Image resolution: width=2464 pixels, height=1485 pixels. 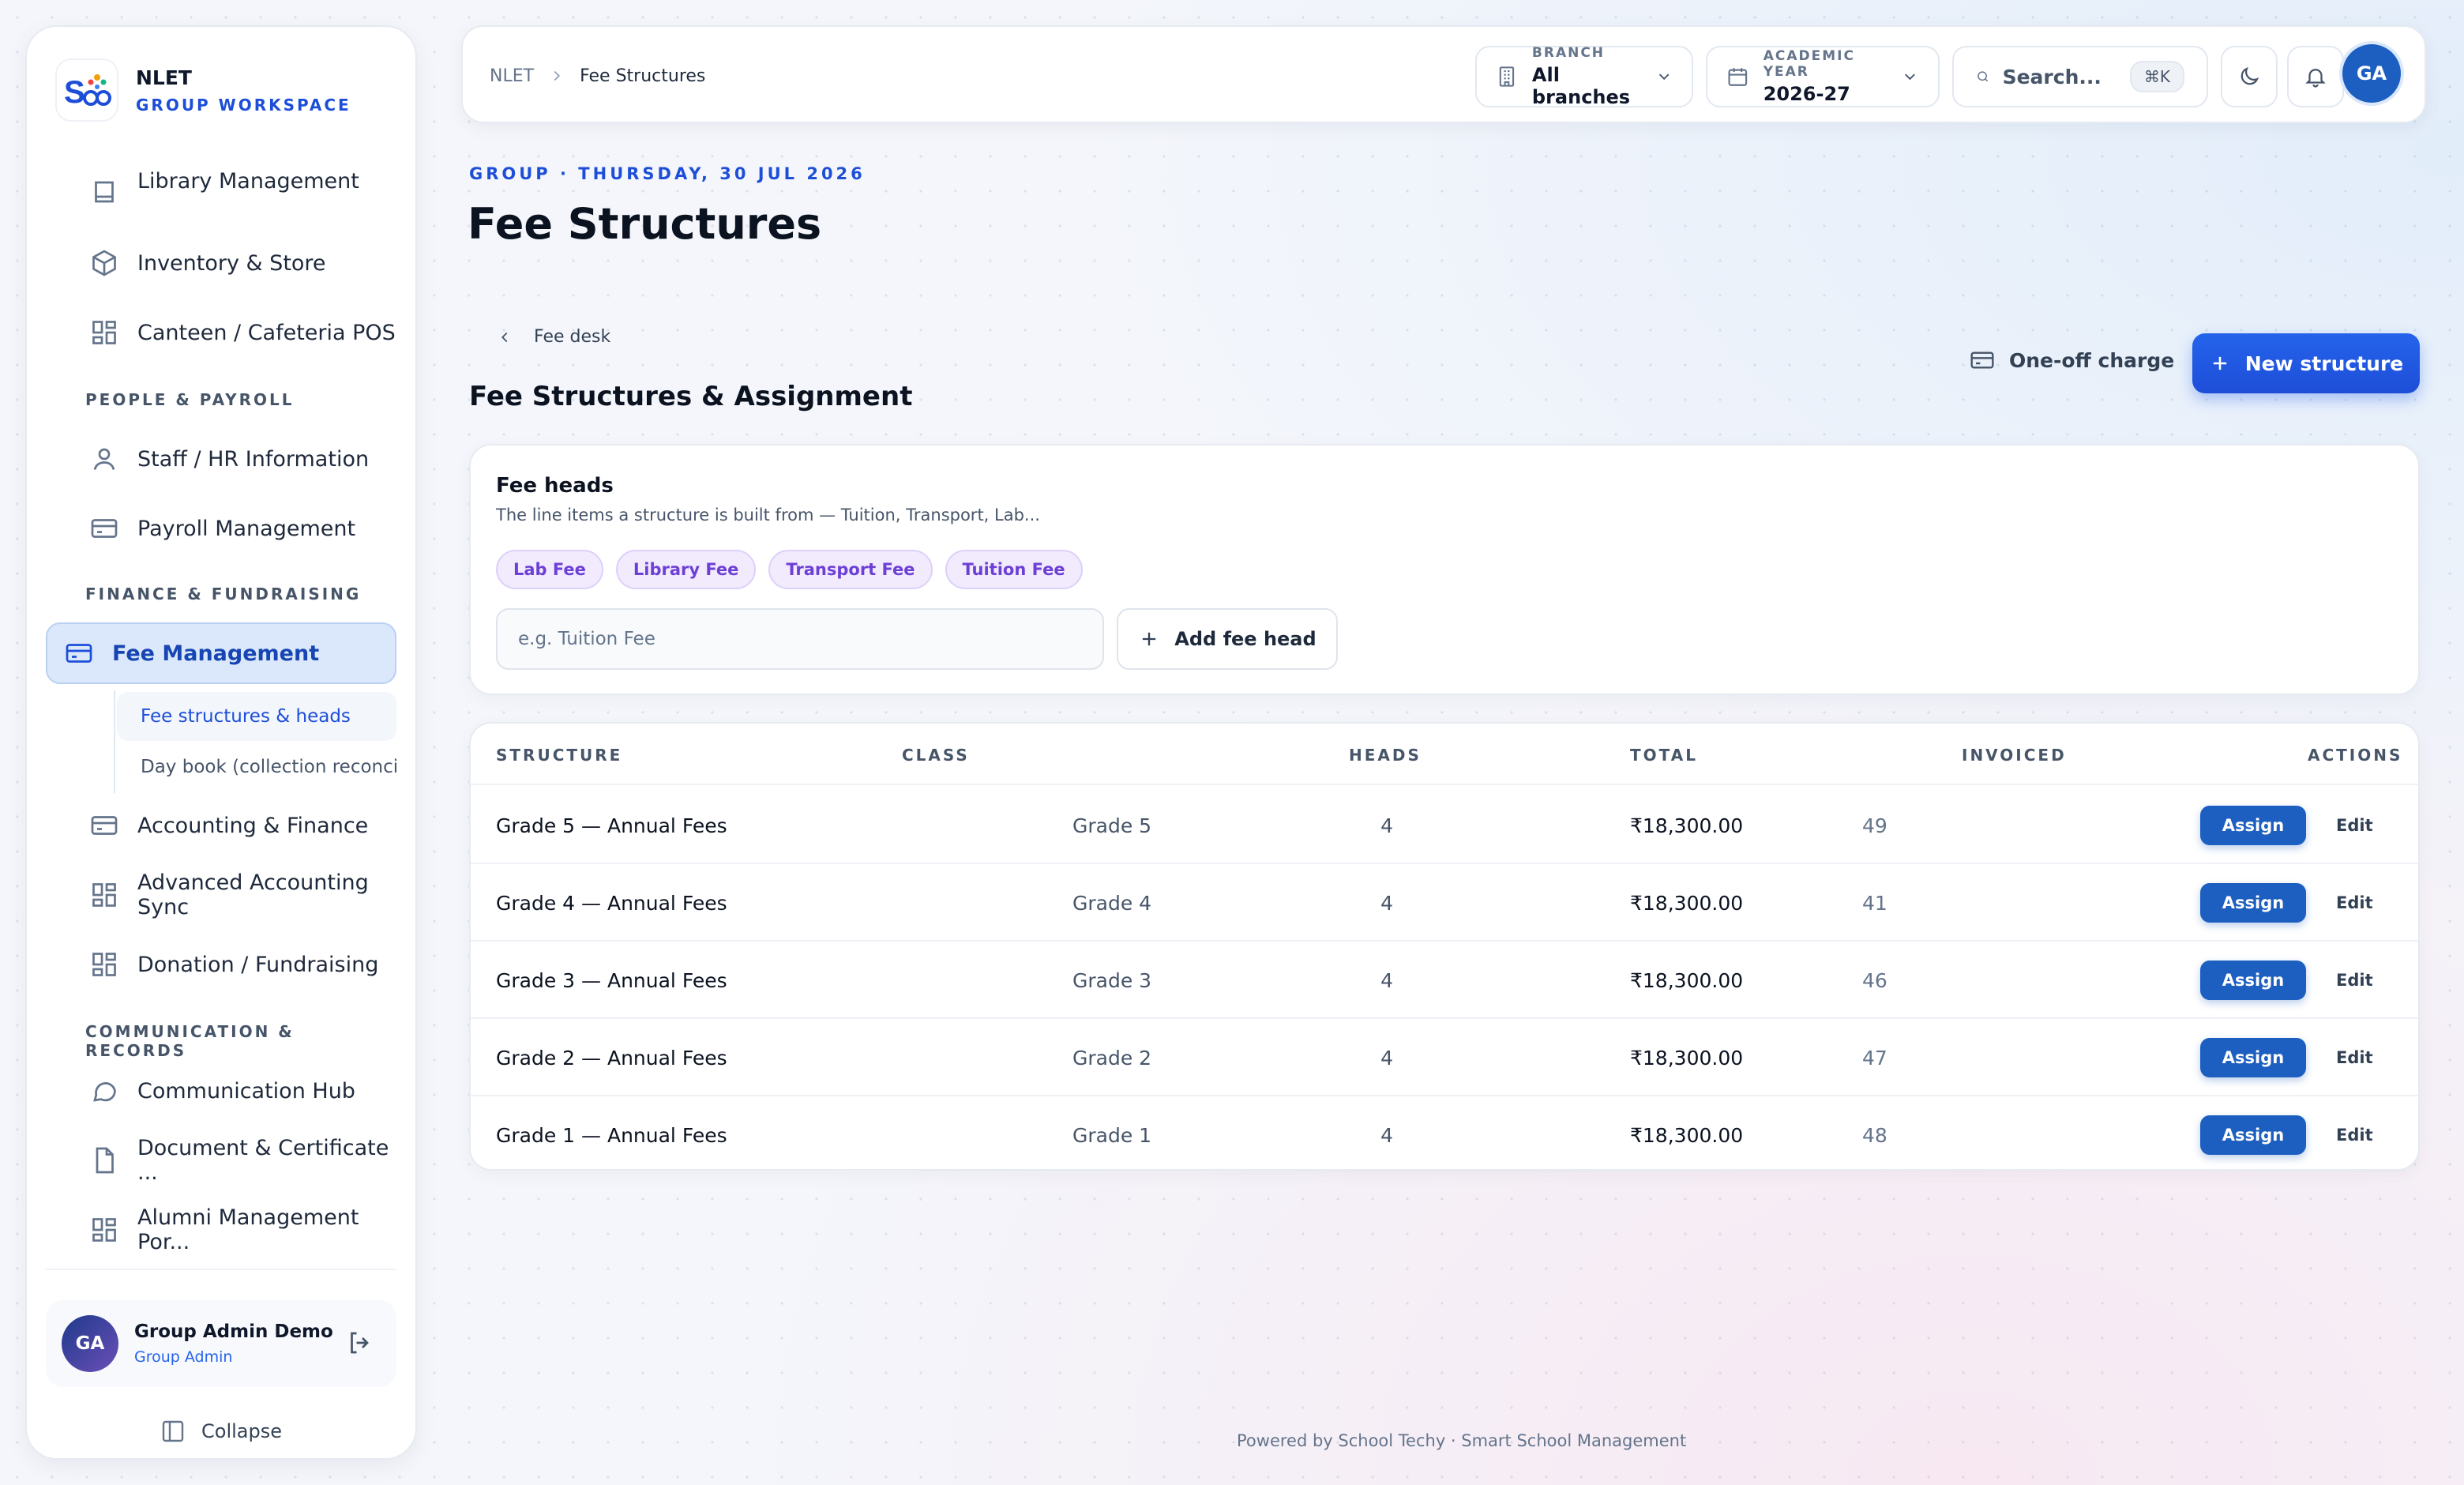 I want to click on chat-icon, so click(x=104, y=1092).